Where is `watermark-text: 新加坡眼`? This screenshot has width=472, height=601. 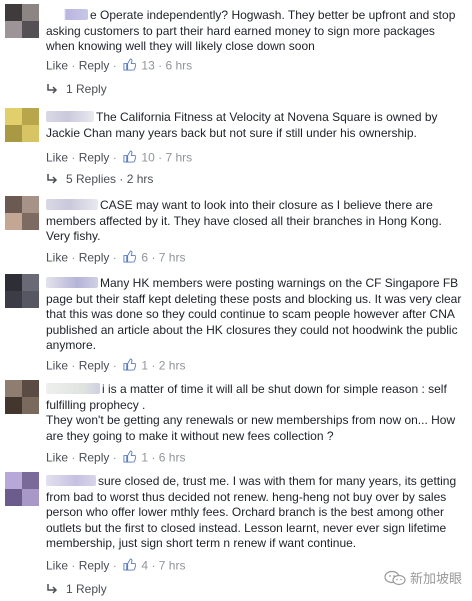 watermark-text: 新加坡眼 is located at coordinates (435, 578).